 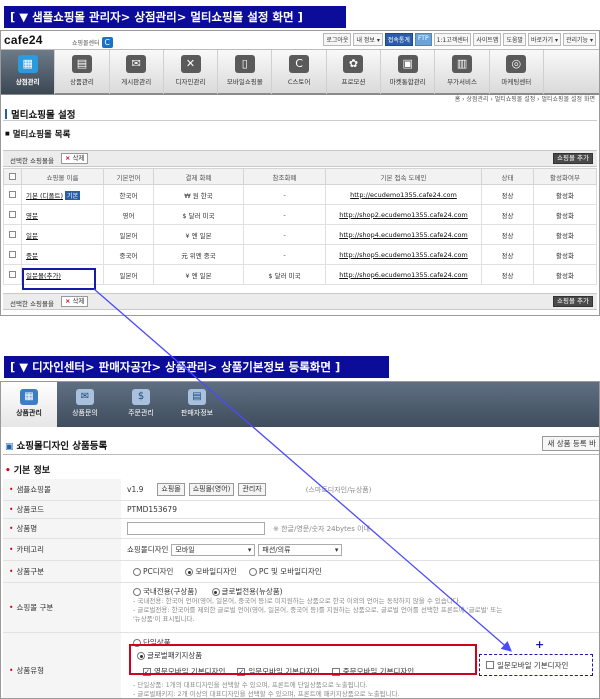 What do you see at coordinates (40, 114) in the screenshot?
I see `page-title: 멀티쇼핑몰 설정` at bounding box center [40, 114].